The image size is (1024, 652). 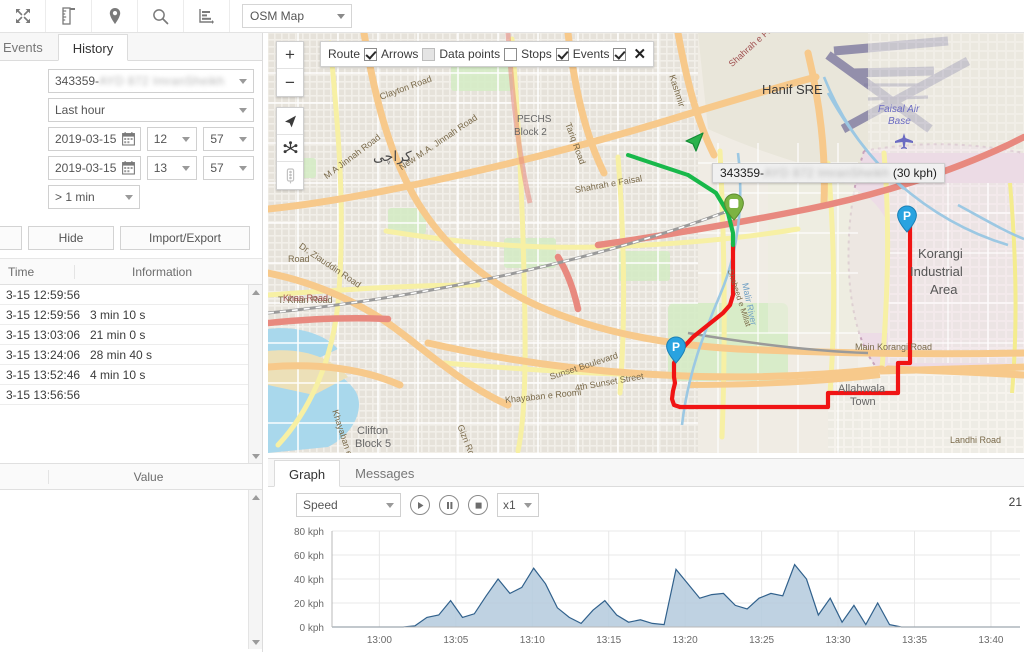 I want to click on x-axis-tick-label: 13:00, so click(x=379, y=640).